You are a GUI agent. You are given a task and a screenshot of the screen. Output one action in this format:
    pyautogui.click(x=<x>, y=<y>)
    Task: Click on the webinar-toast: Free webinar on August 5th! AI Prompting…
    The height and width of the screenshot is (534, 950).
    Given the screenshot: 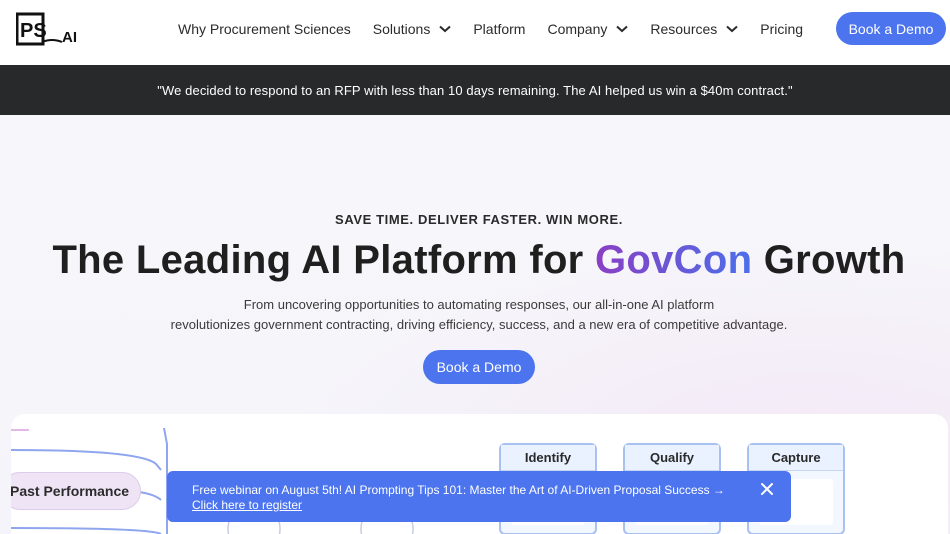 What is the action you would take?
    pyautogui.click(x=479, y=496)
    